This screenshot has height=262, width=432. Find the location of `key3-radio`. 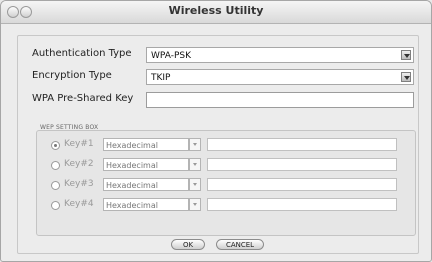

key3-radio is located at coordinates (55, 185).